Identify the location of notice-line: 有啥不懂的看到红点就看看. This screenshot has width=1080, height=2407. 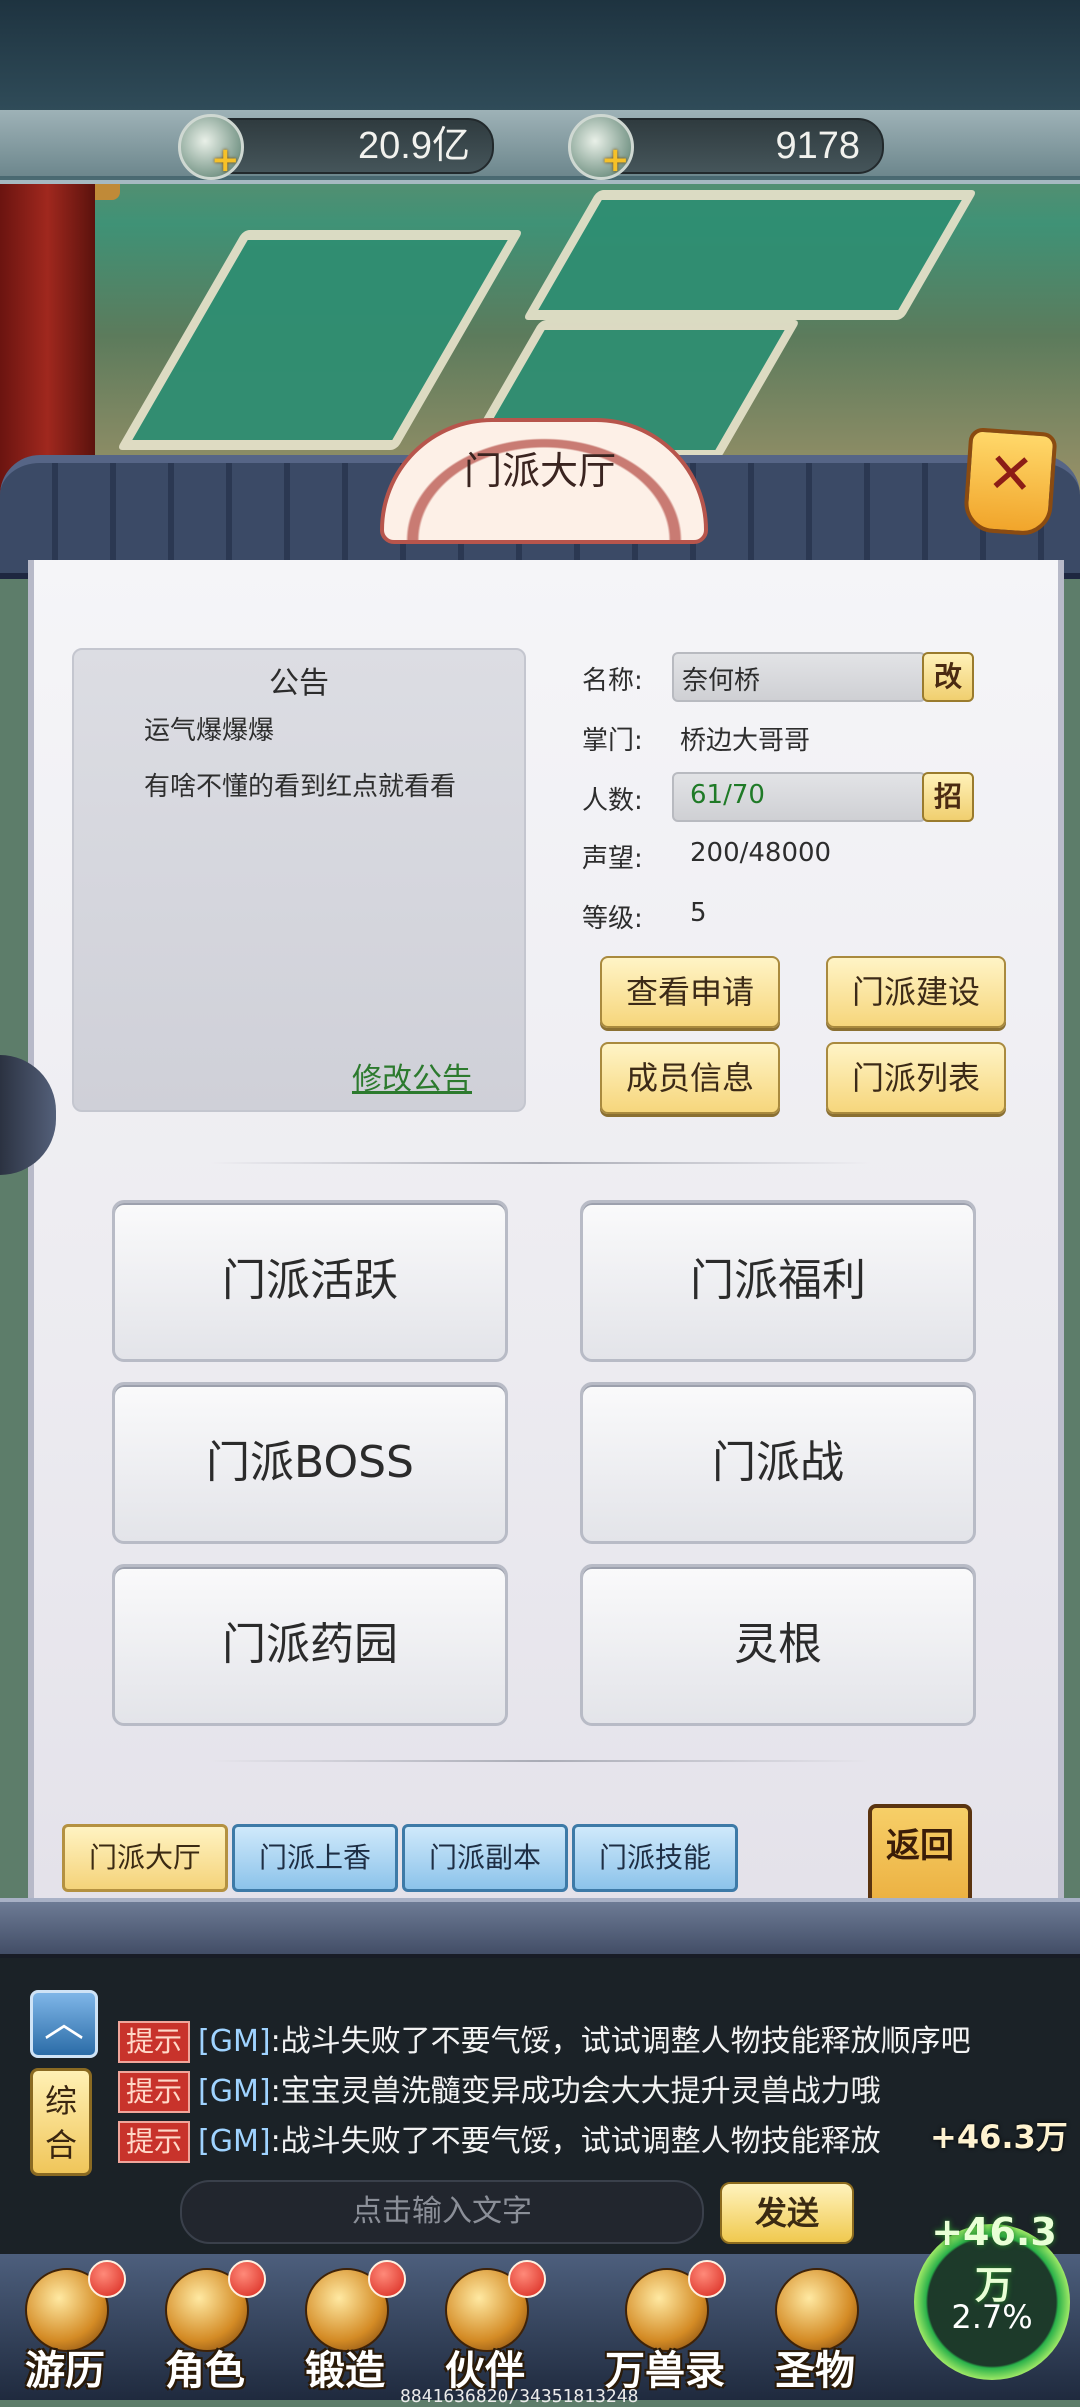
(300, 787).